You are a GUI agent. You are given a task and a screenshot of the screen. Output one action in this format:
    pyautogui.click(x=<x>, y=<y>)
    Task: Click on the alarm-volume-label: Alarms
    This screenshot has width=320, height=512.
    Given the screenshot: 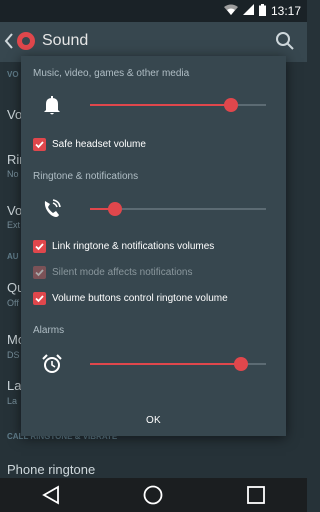 What is the action you would take?
    pyautogui.click(x=49, y=330)
    